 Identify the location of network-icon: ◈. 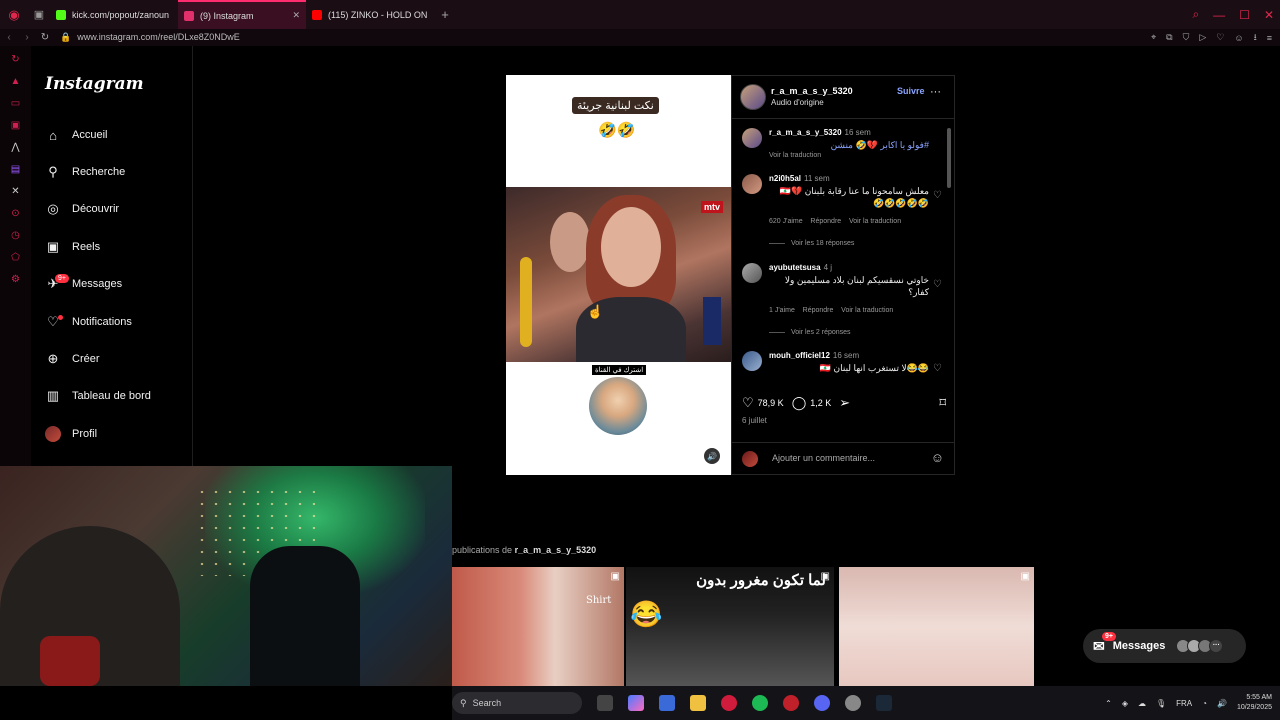
(1125, 703).